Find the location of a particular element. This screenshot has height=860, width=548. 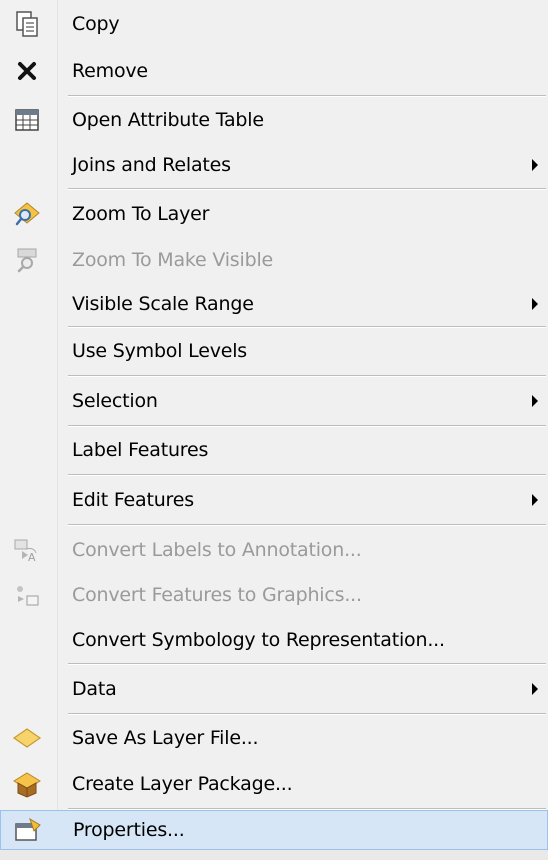

convert-labels-icon: A is located at coordinates (27, 550).